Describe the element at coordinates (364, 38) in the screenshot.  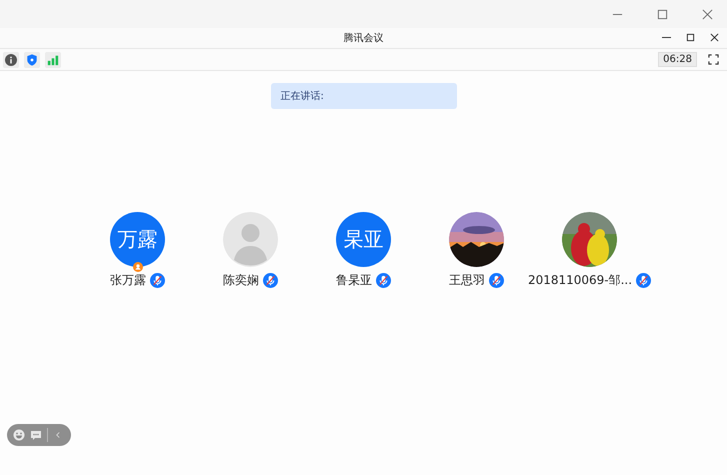
I see `window-title: 腾讯会议` at that location.